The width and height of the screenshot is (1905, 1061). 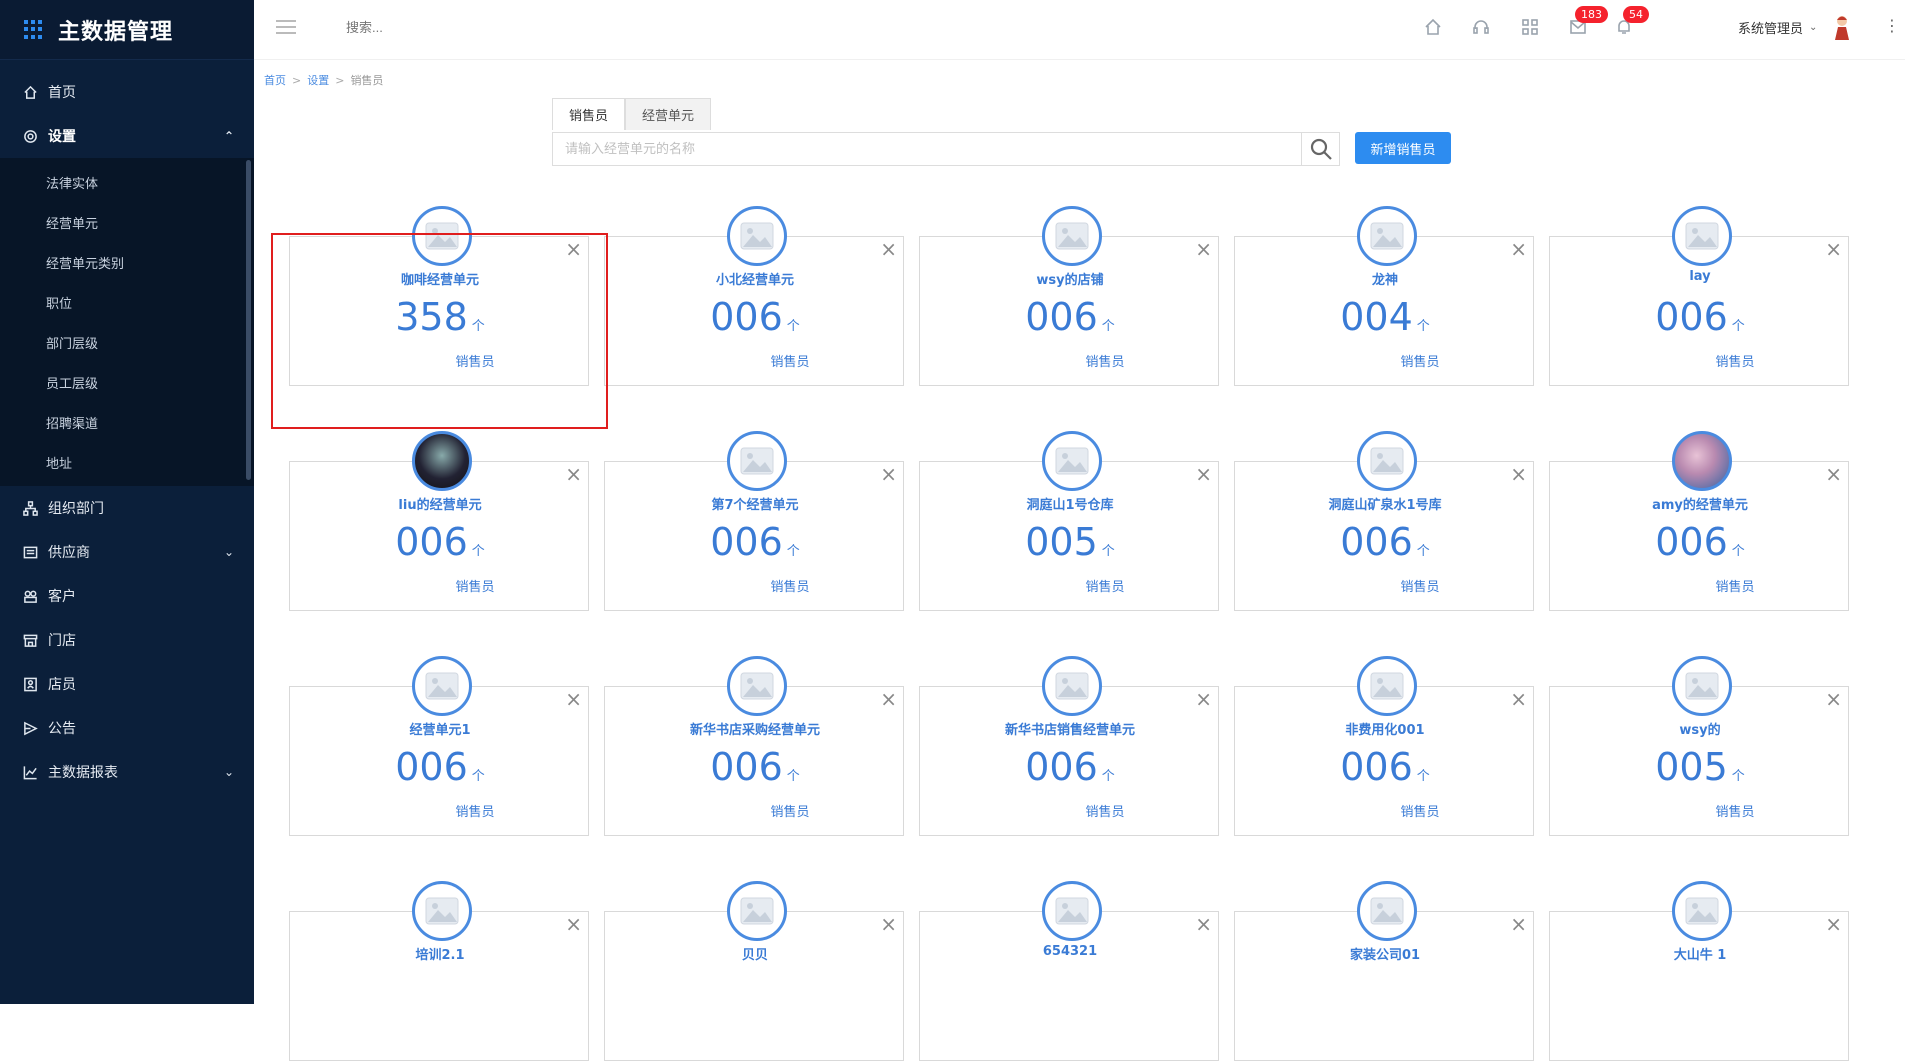 I want to click on grid-apps-icon, so click(x=1530, y=27).